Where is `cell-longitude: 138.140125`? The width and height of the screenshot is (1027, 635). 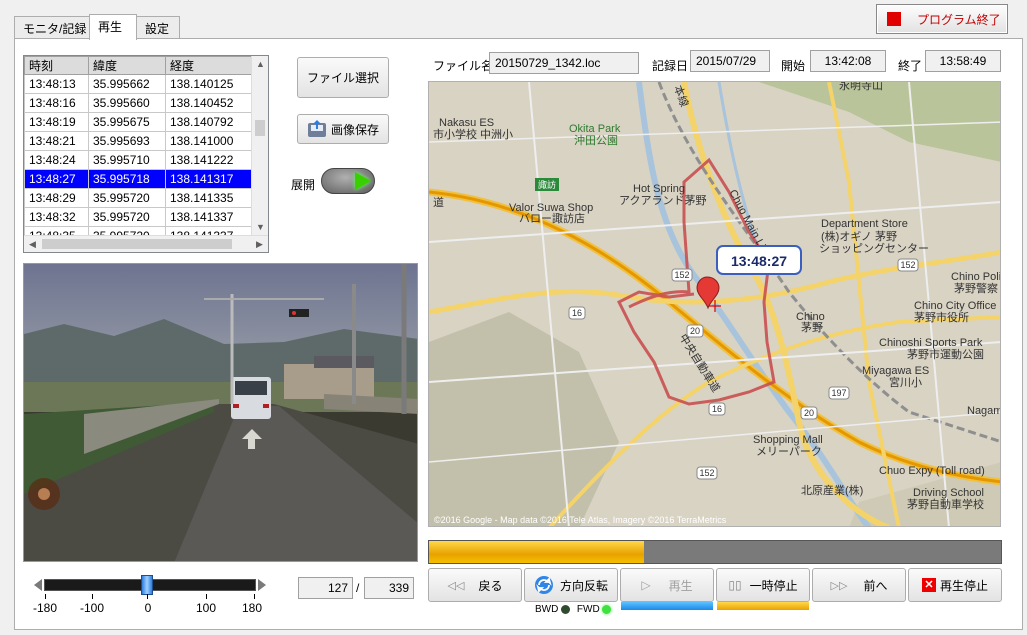 cell-longitude: 138.140125 is located at coordinates (209, 84).